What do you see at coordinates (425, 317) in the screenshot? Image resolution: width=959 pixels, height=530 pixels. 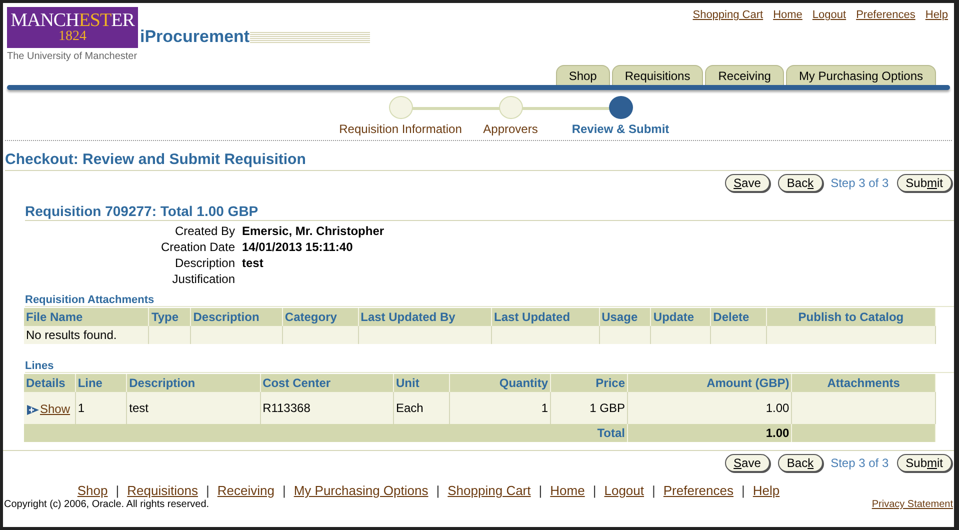 I see `column-header: Last Updated By` at bounding box center [425, 317].